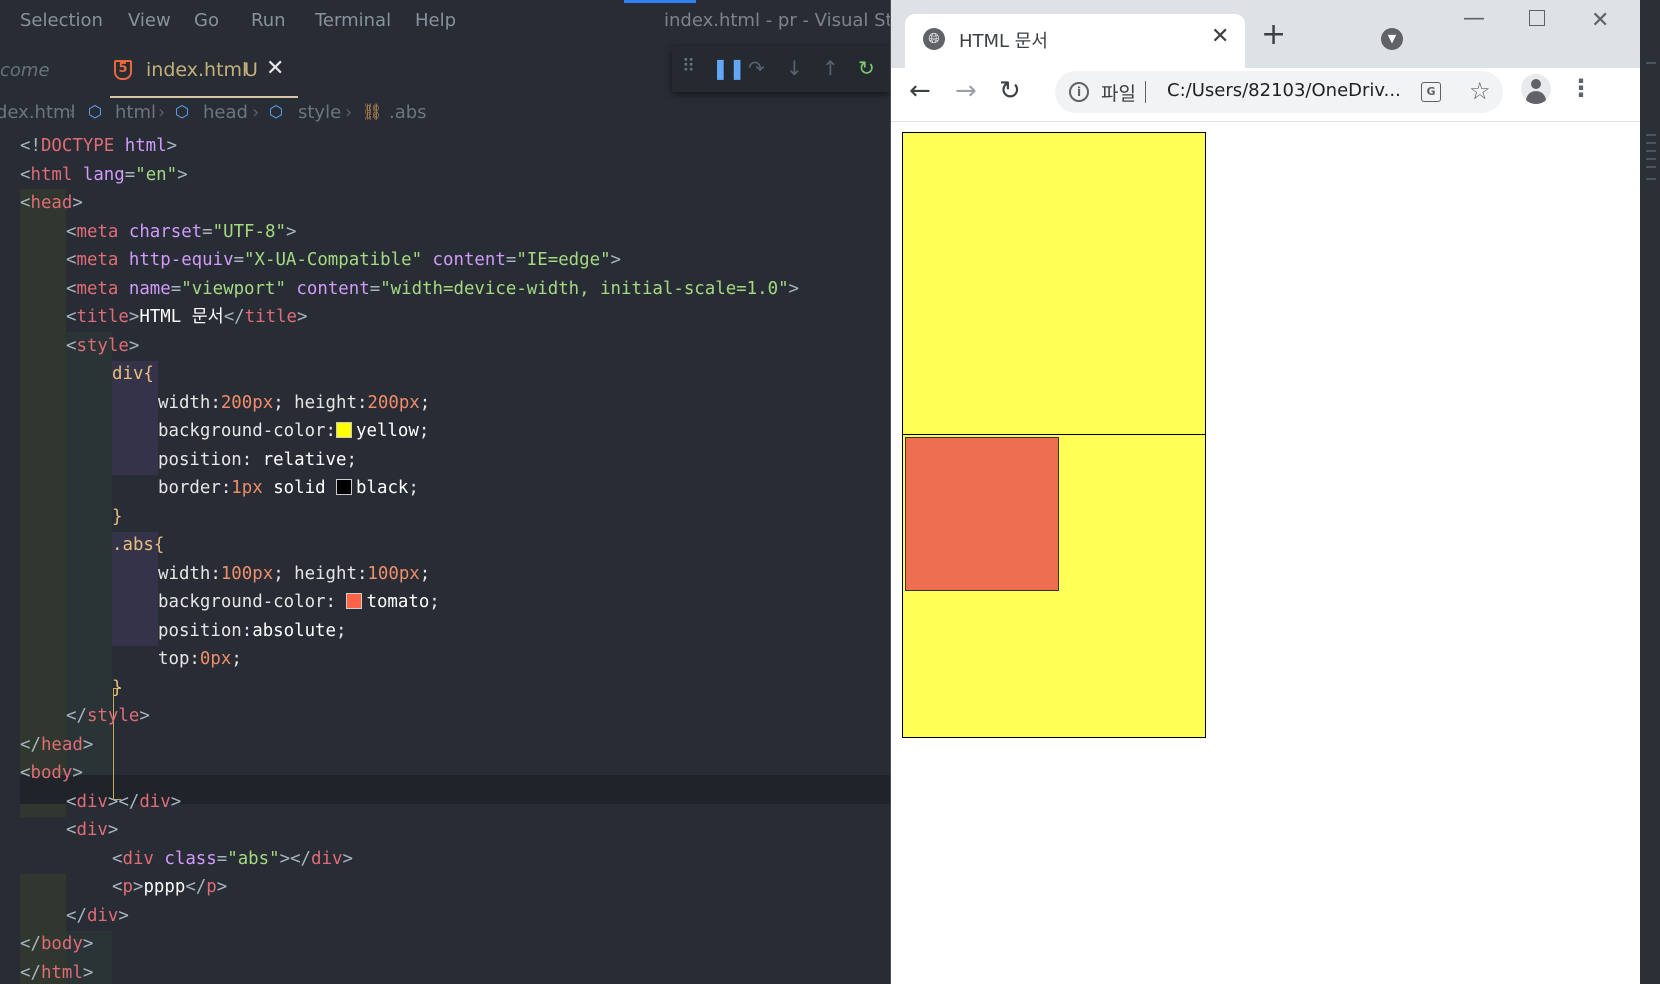 This screenshot has height=984, width=1660. What do you see at coordinates (108, 716) in the screenshot?
I see `code-line-21: </style>` at bounding box center [108, 716].